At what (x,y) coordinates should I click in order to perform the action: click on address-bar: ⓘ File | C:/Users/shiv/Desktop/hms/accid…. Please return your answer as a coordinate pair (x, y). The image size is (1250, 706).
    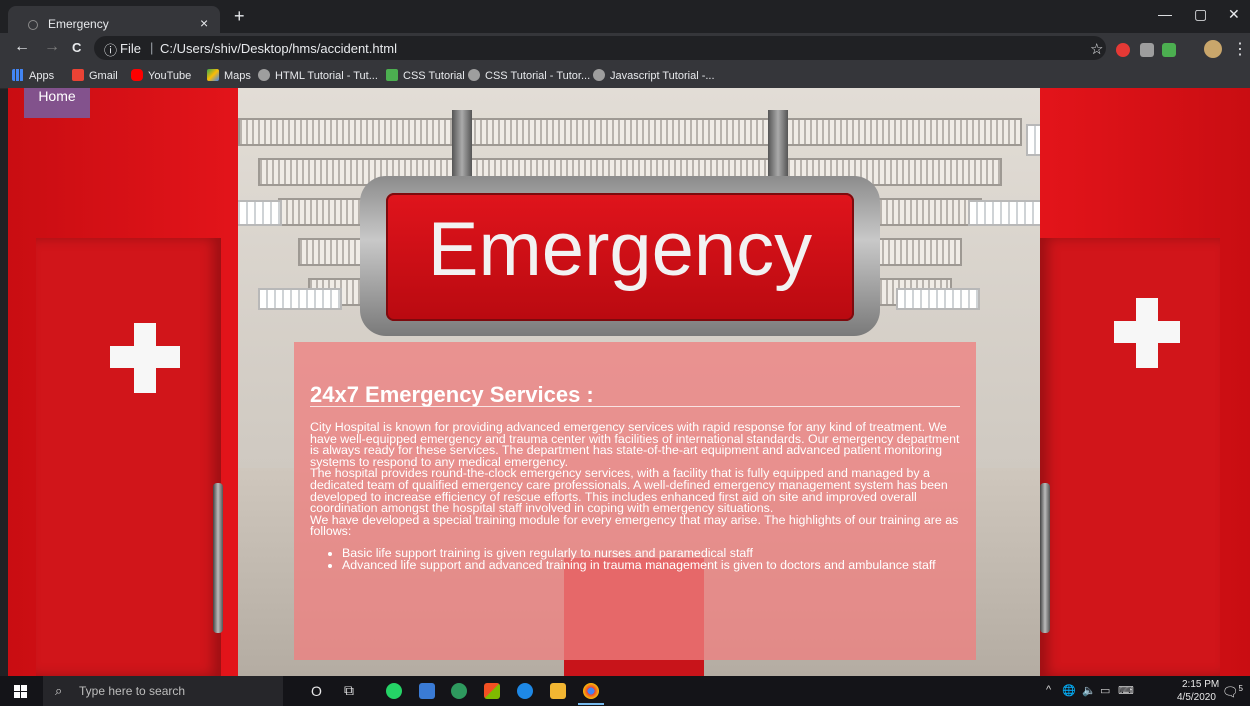
    Looking at the image, I should click on (600, 48).